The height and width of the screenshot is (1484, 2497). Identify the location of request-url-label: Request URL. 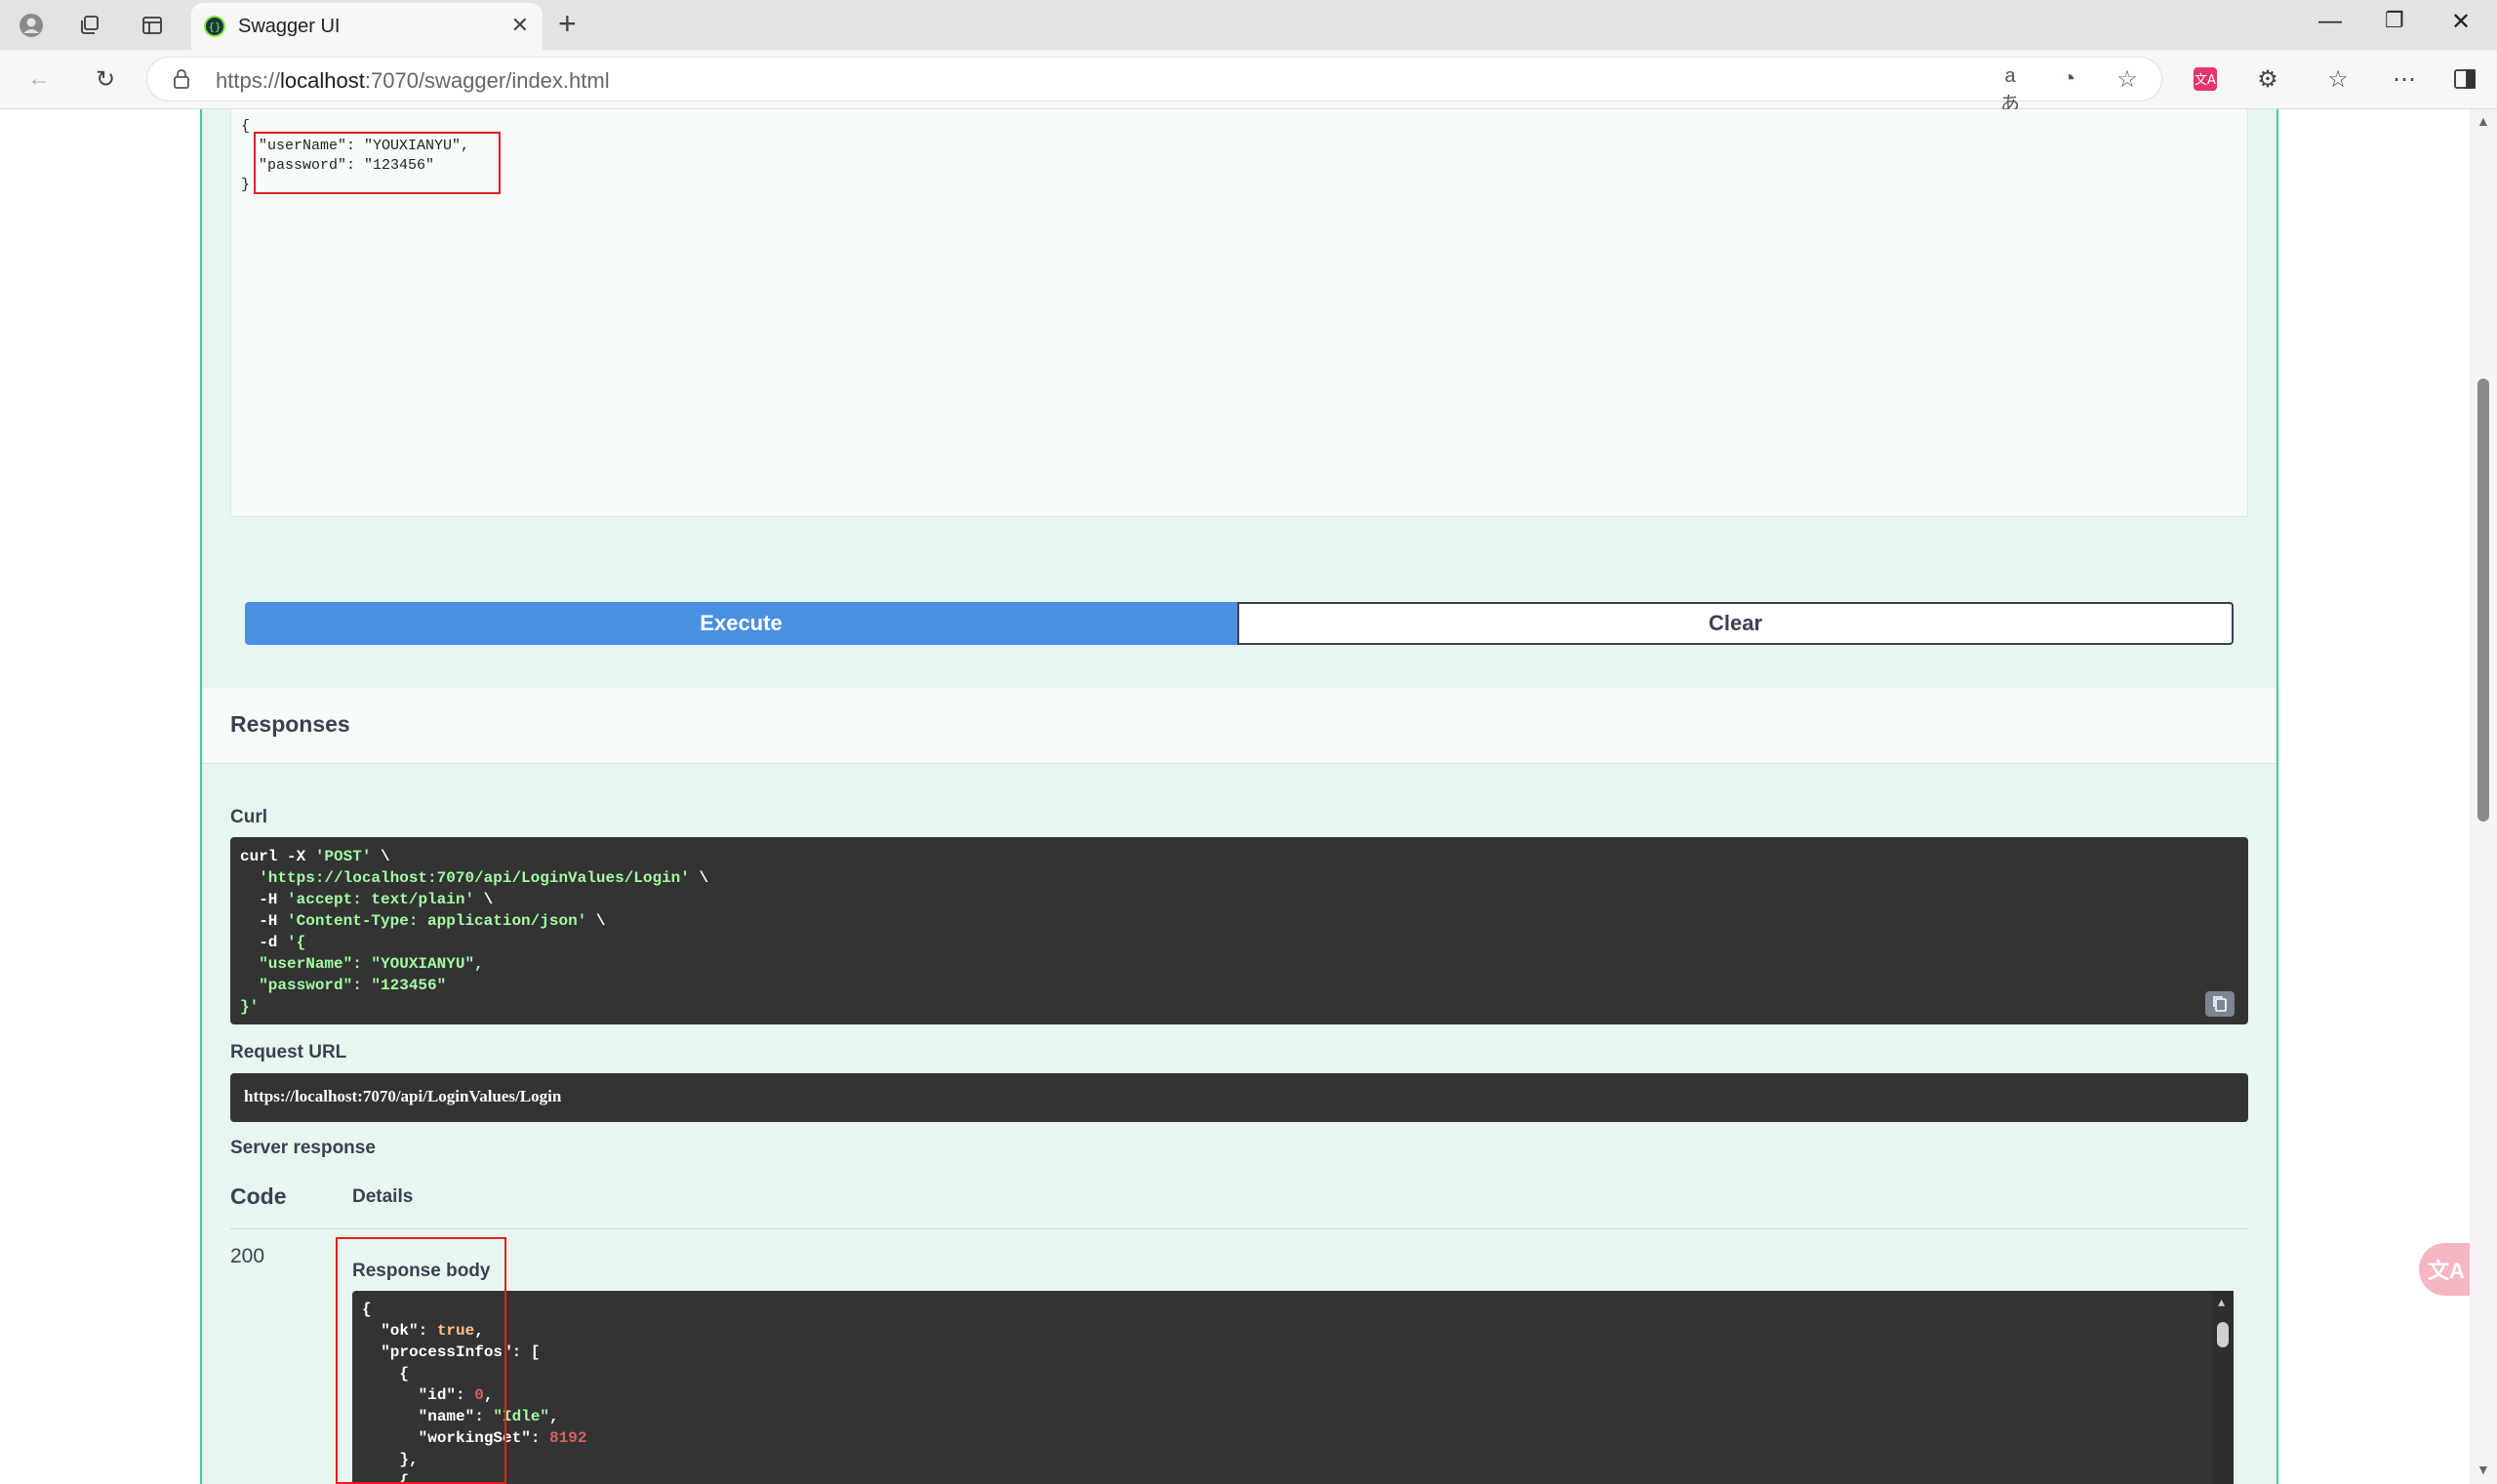
(289, 1052).